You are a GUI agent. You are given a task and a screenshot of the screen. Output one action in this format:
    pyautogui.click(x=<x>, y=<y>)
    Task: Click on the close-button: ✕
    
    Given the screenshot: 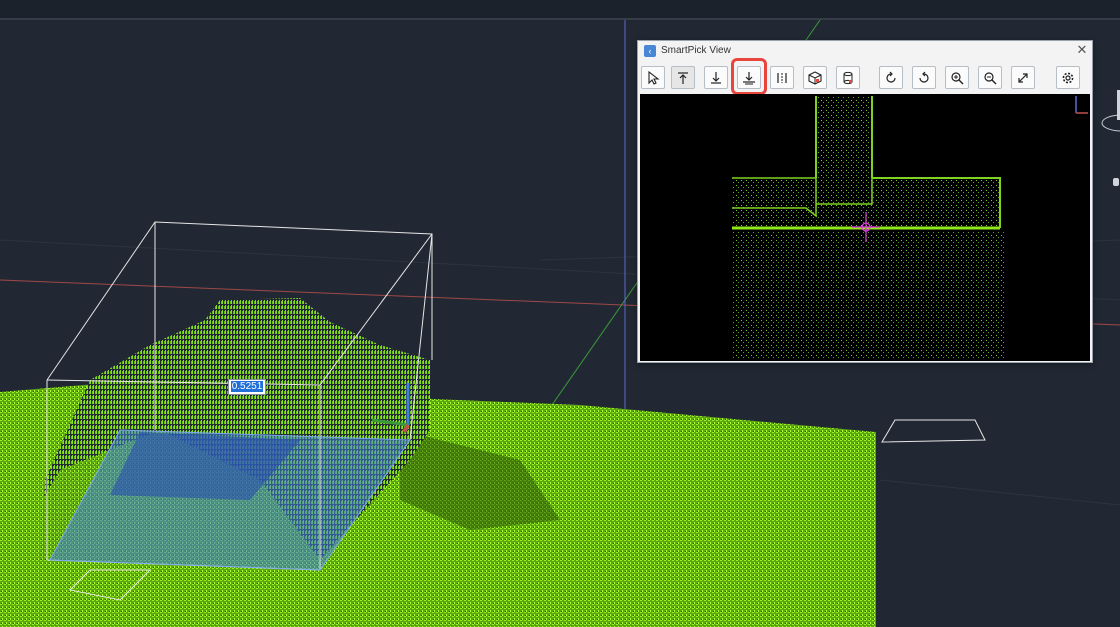 What is the action you would take?
    pyautogui.click(x=1082, y=50)
    